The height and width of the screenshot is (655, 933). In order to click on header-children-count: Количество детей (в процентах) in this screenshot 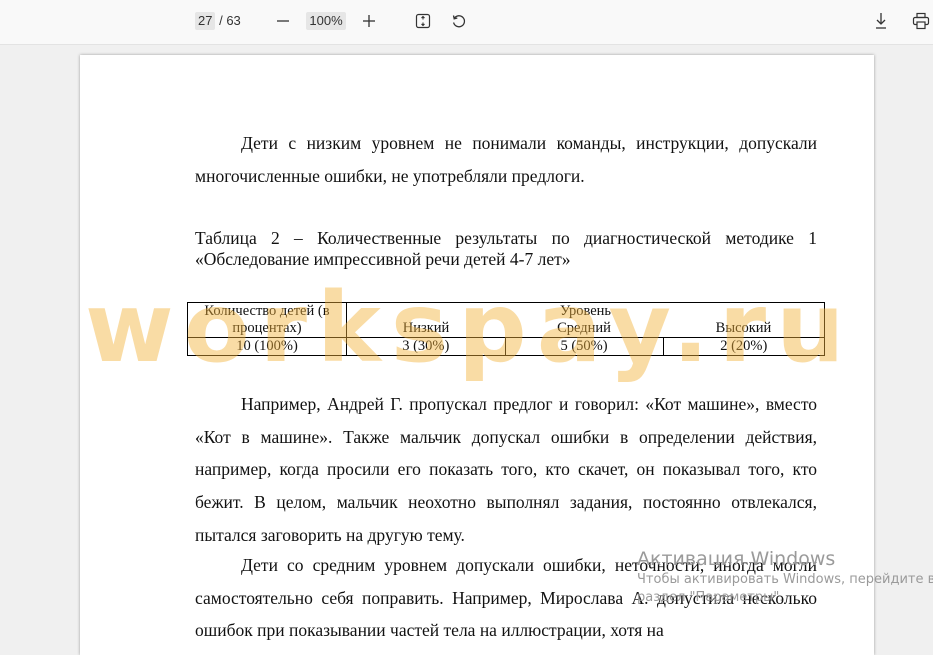, I will do `click(267, 320)`.